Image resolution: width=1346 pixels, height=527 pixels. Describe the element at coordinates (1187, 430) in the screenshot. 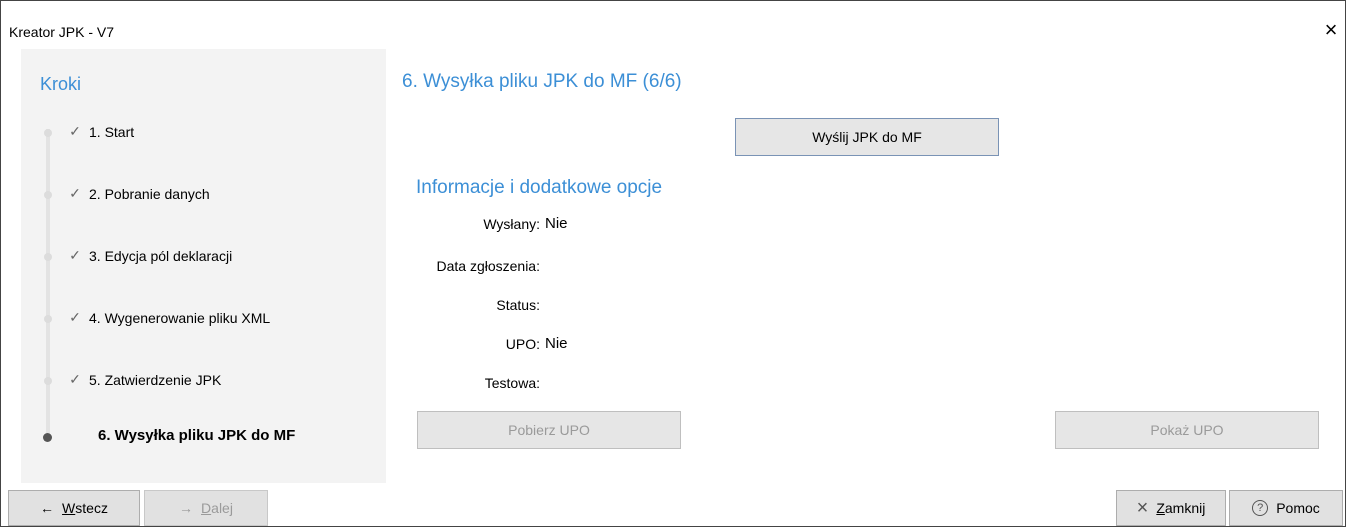

I see `show-upo-button: Pokaż UPO` at that location.